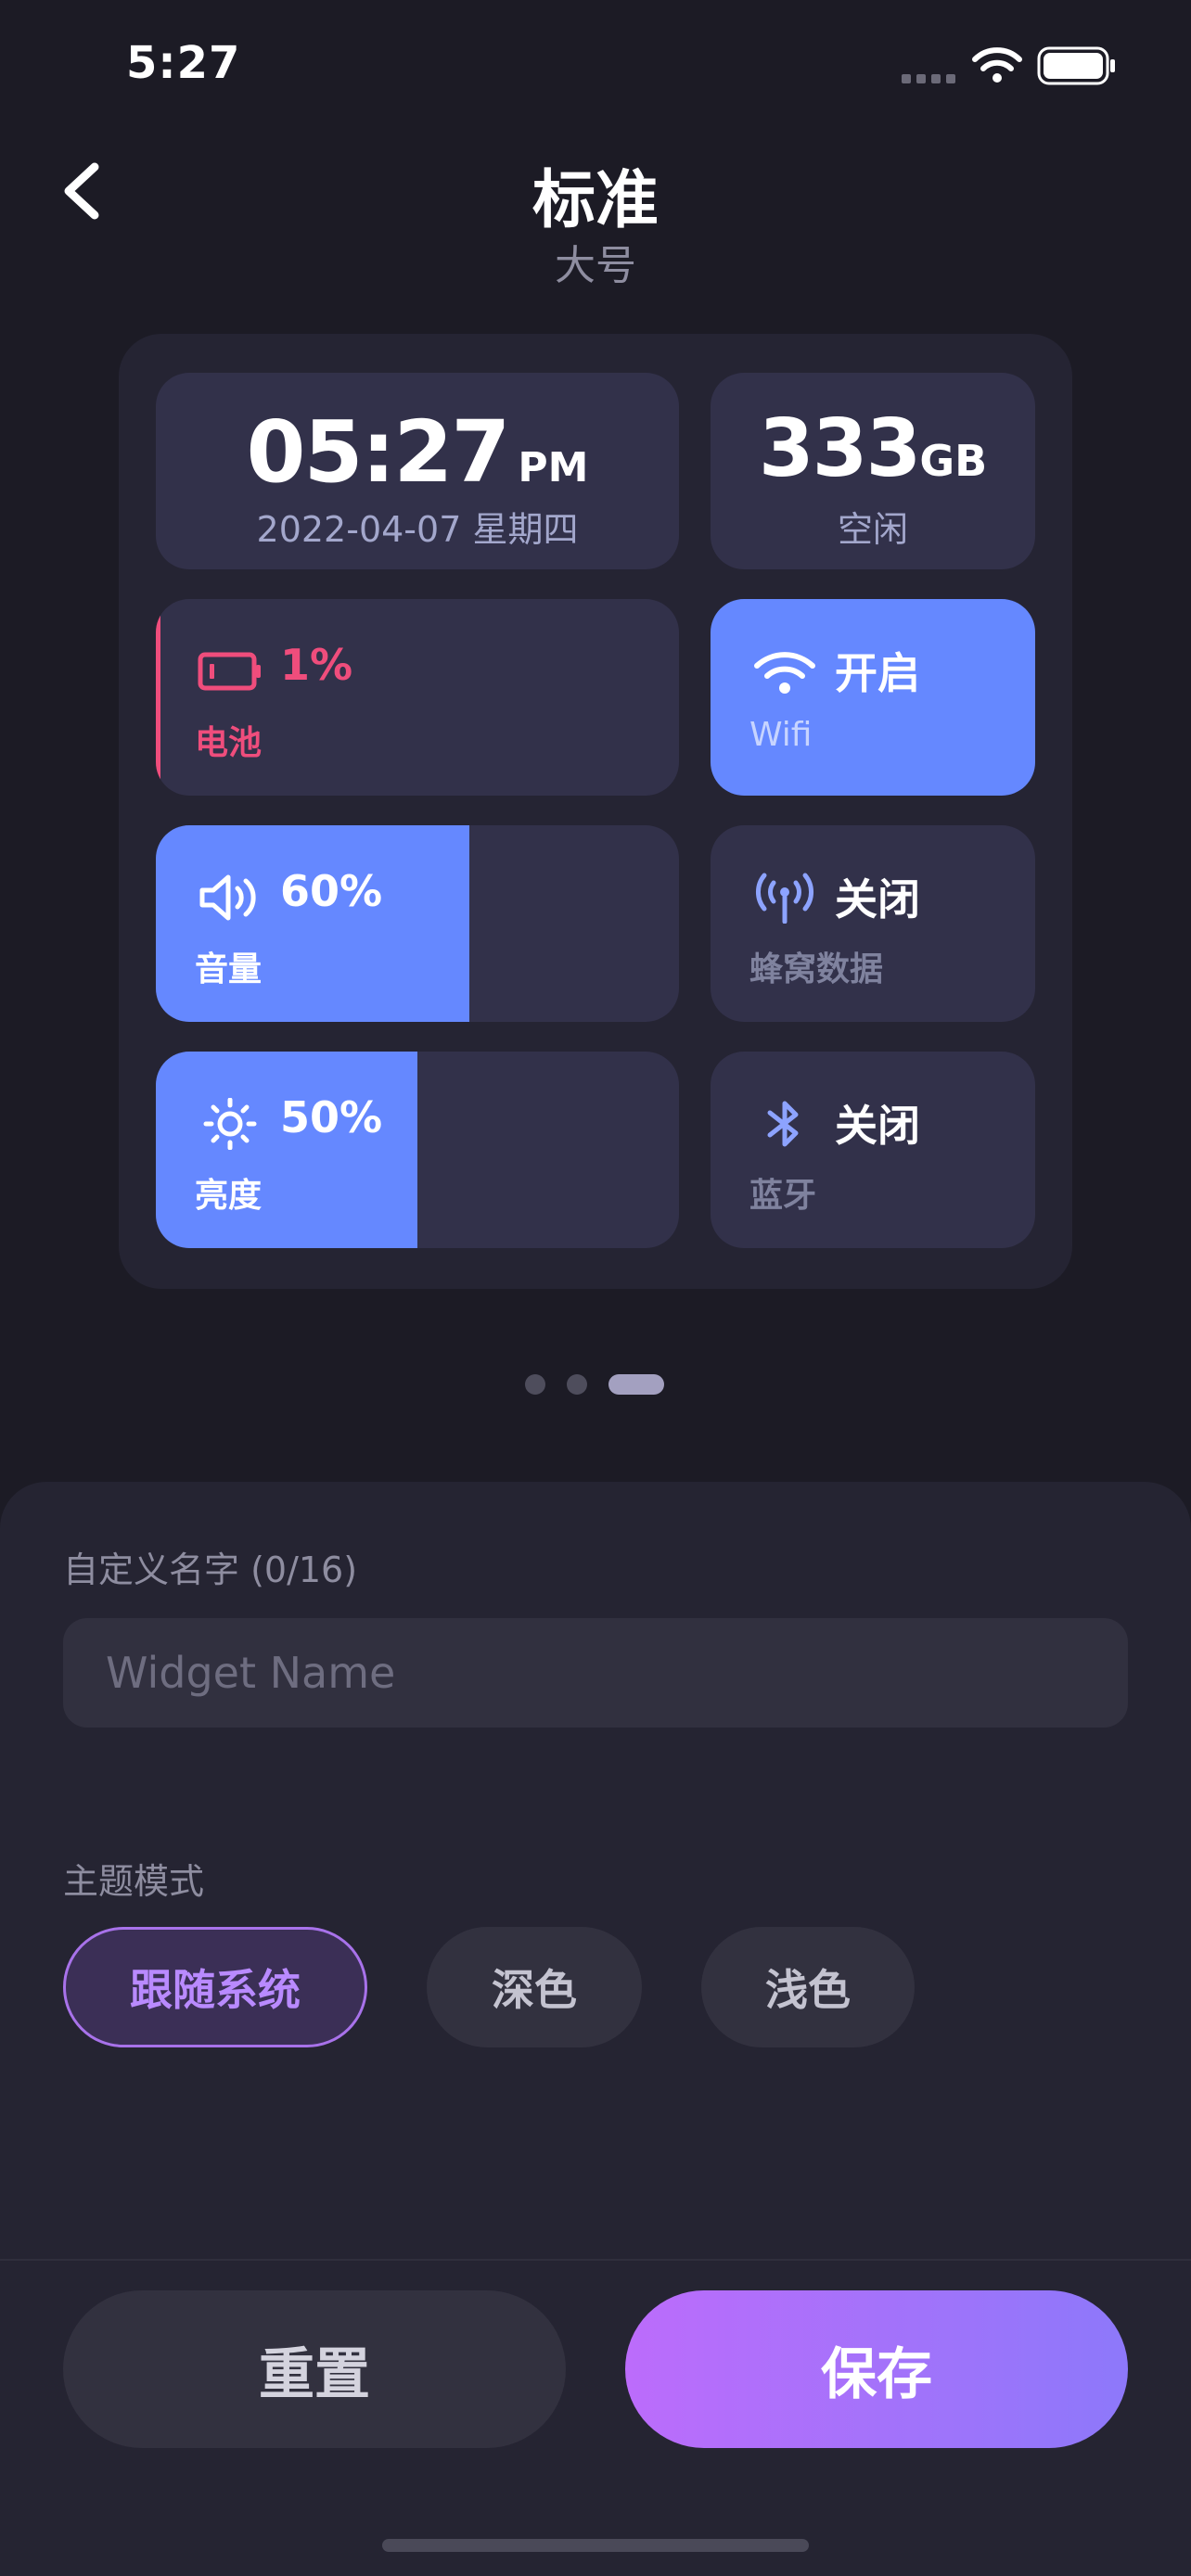 Image resolution: width=1191 pixels, height=2576 pixels. I want to click on save-button: 保存, so click(876, 2369).